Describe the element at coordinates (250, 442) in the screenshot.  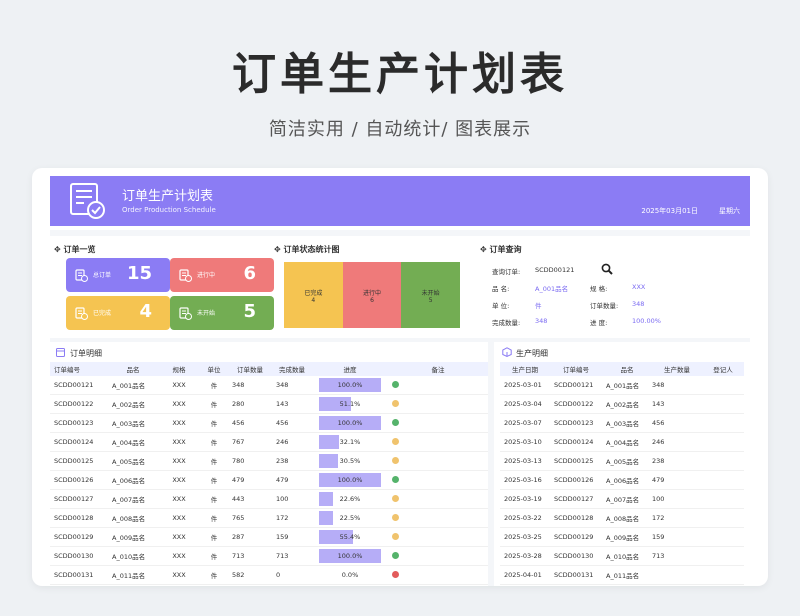
I see `order-cell-qty: 767` at that location.